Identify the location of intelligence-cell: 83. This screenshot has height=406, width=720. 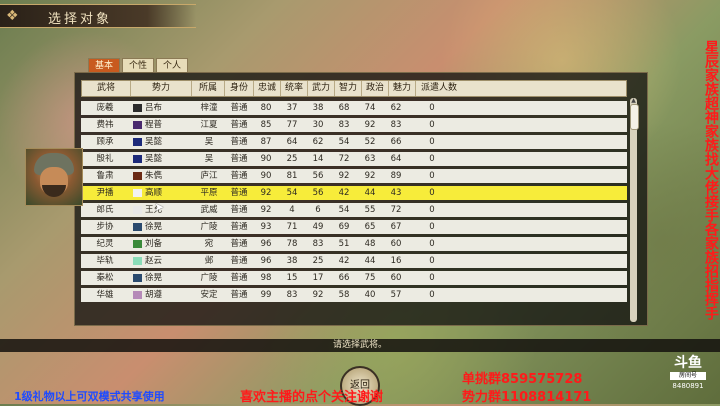
(344, 125).